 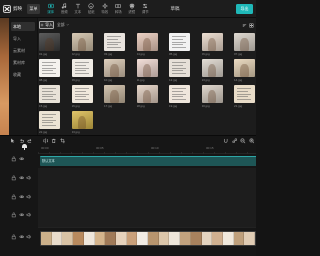 I want to click on media-item: 10.jpg, so click(x=114, y=70).